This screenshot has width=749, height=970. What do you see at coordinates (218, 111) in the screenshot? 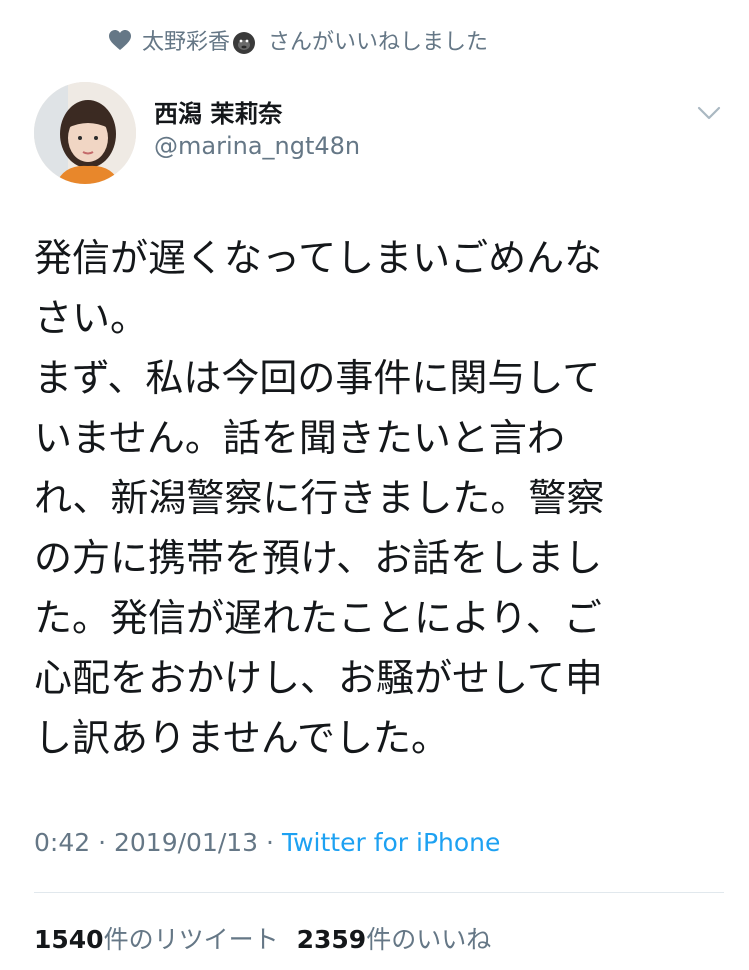
I see `author-display-name: 西潟 茉莉奈` at bounding box center [218, 111].